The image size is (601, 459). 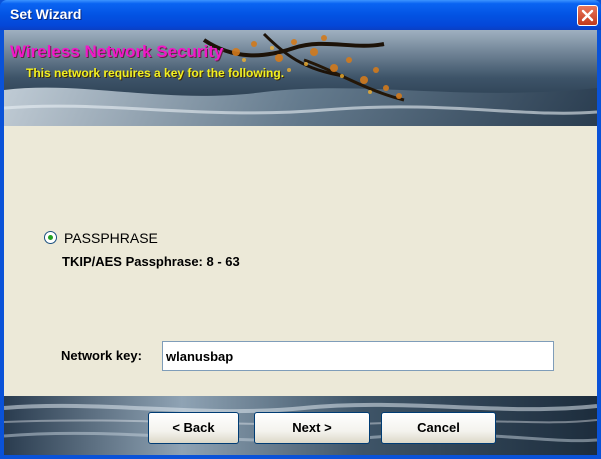 I want to click on network-key-label: Network key:, so click(x=101, y=355).